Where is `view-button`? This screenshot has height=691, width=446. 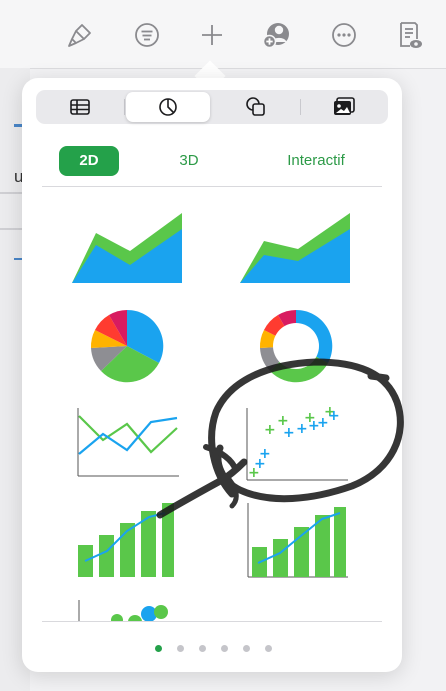 view-button is located at coordinates (410, 35).